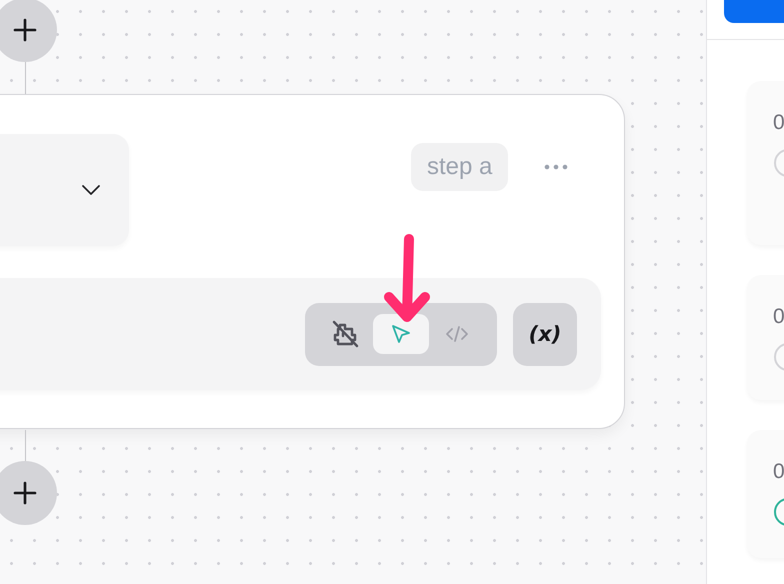 This screenshot has width=784, height=584. I want to click on step-label: step a, so click(459, 167).